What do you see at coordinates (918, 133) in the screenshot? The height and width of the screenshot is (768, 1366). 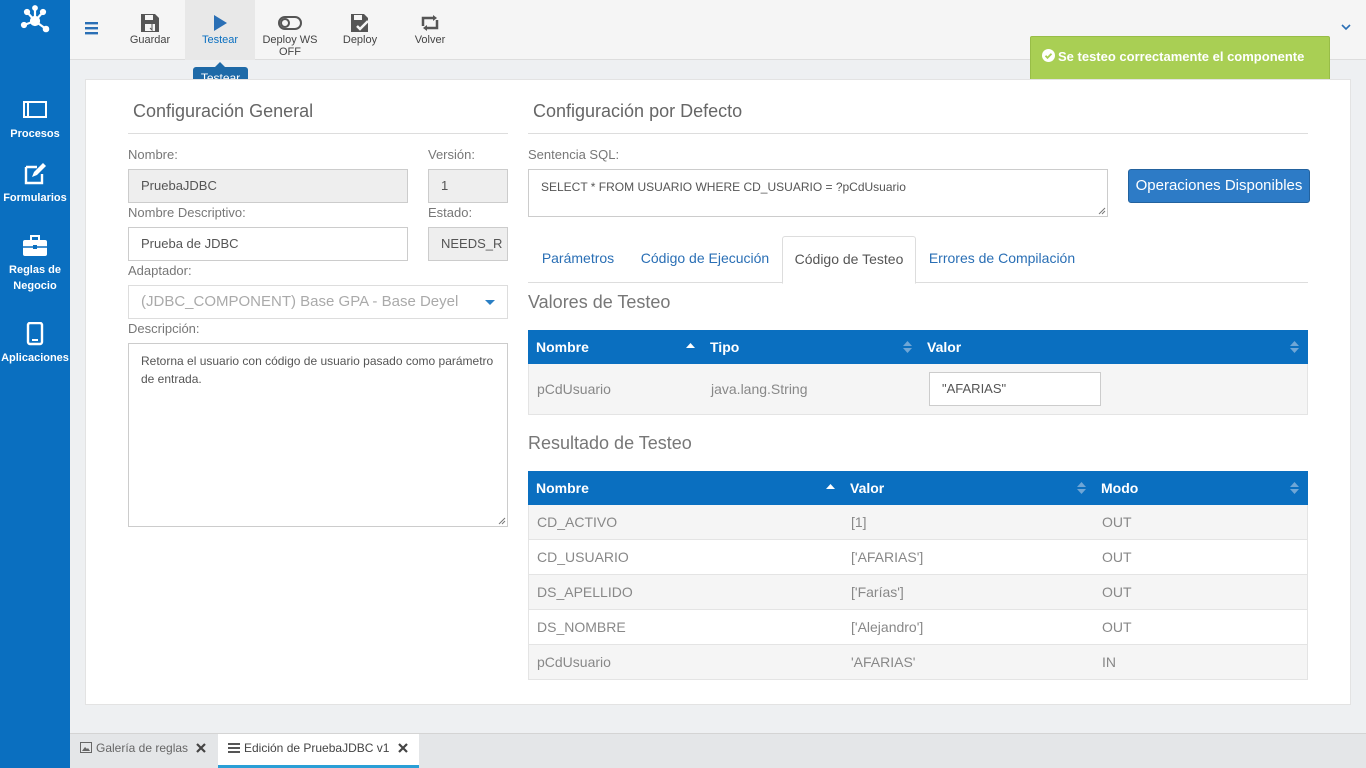 I see `defecto-divider` at bounding box center [918, 133].